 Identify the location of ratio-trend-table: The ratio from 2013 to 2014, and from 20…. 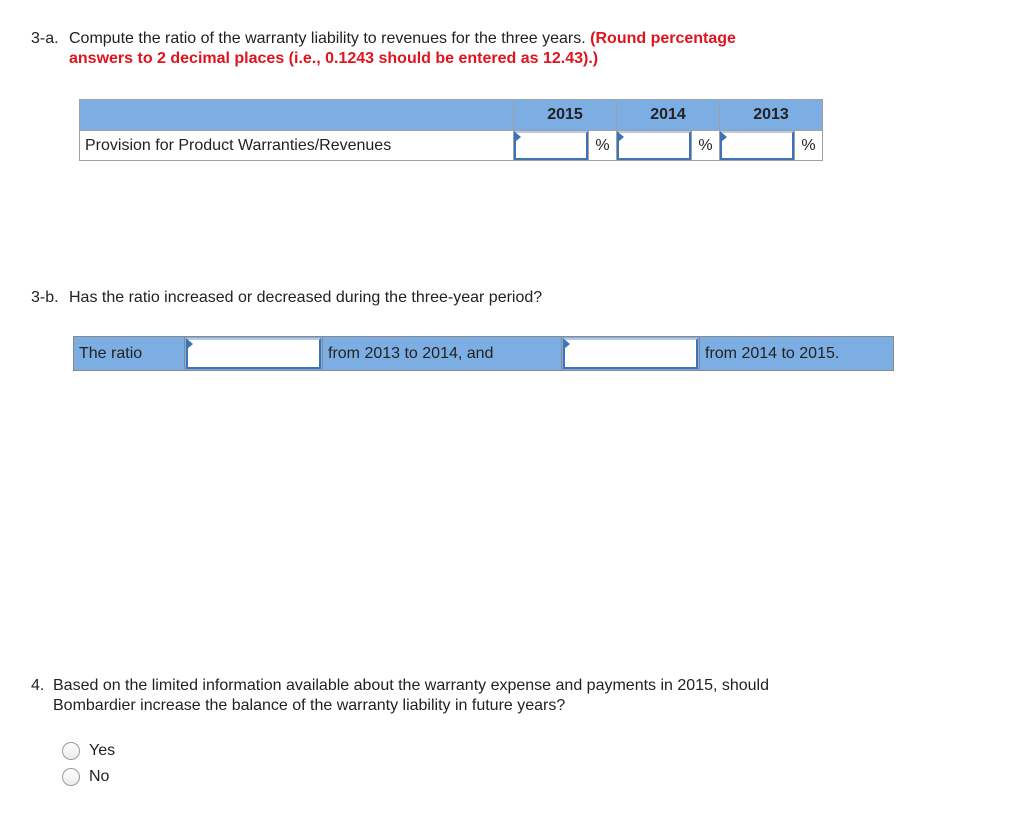
(483, 353).